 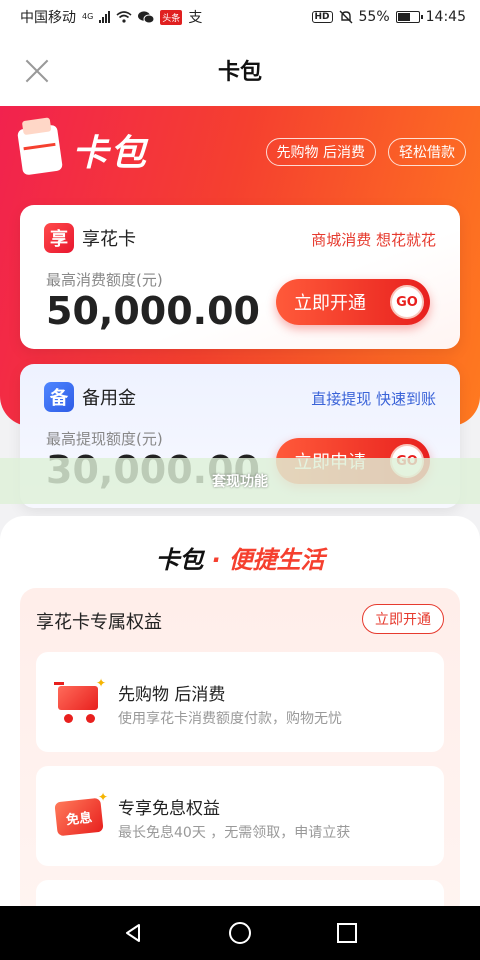 I want to click on card-header: 备 备用金, so click(x=90, y=397).